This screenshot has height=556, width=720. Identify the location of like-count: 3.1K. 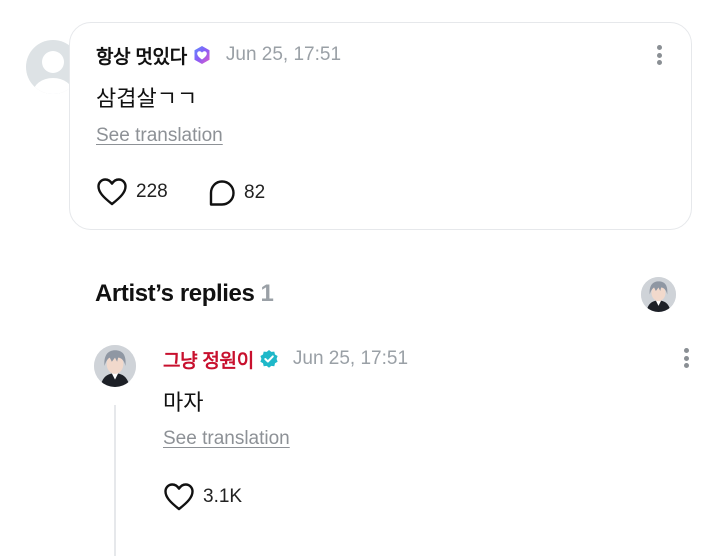
(223, 496).